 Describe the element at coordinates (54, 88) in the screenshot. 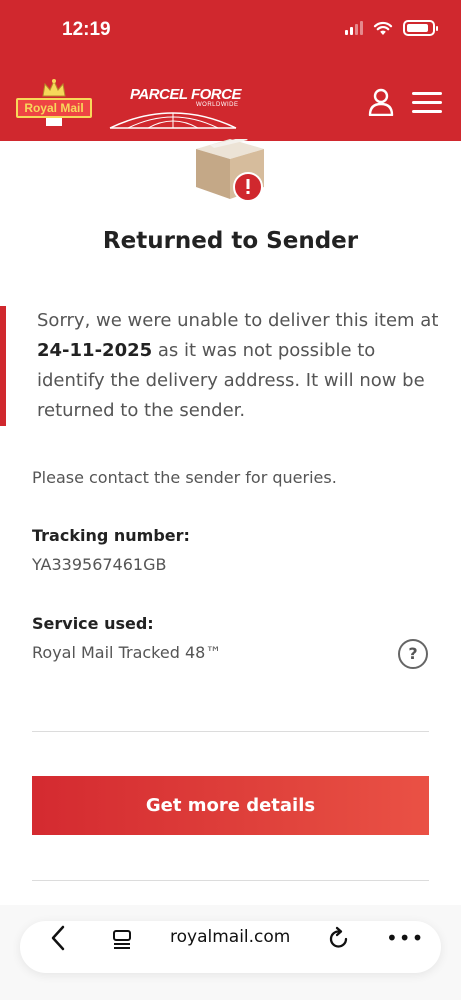

I see `crown-icon` at that location.